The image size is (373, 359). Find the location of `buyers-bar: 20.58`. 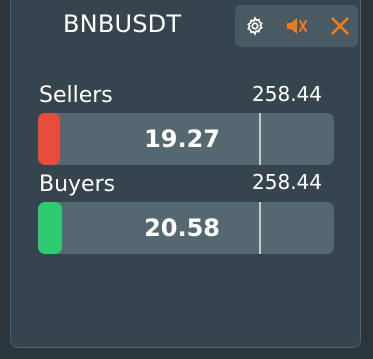

buyers-bar: 20.58 is located at coordinates (186, 228).